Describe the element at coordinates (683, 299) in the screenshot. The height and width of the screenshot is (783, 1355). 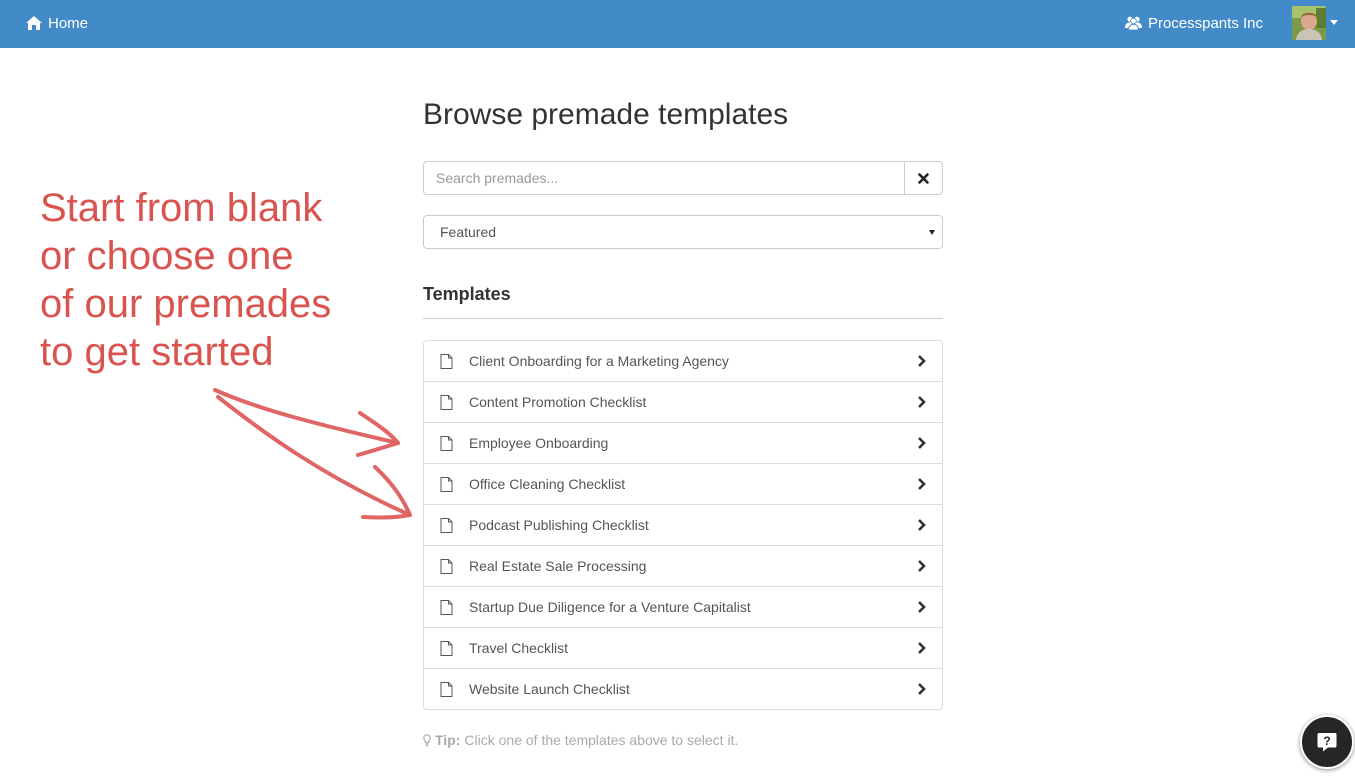
I see `templates-heading: Templates` at that location.